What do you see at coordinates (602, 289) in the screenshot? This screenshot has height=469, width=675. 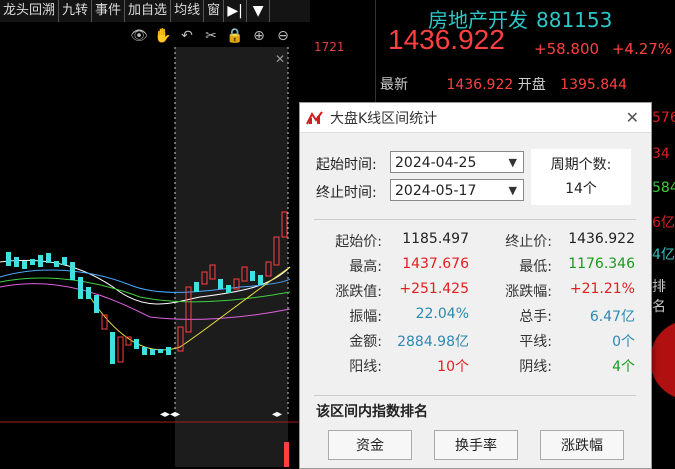 I see `stat-value: +21.21%` at bounding box center [602, 289].